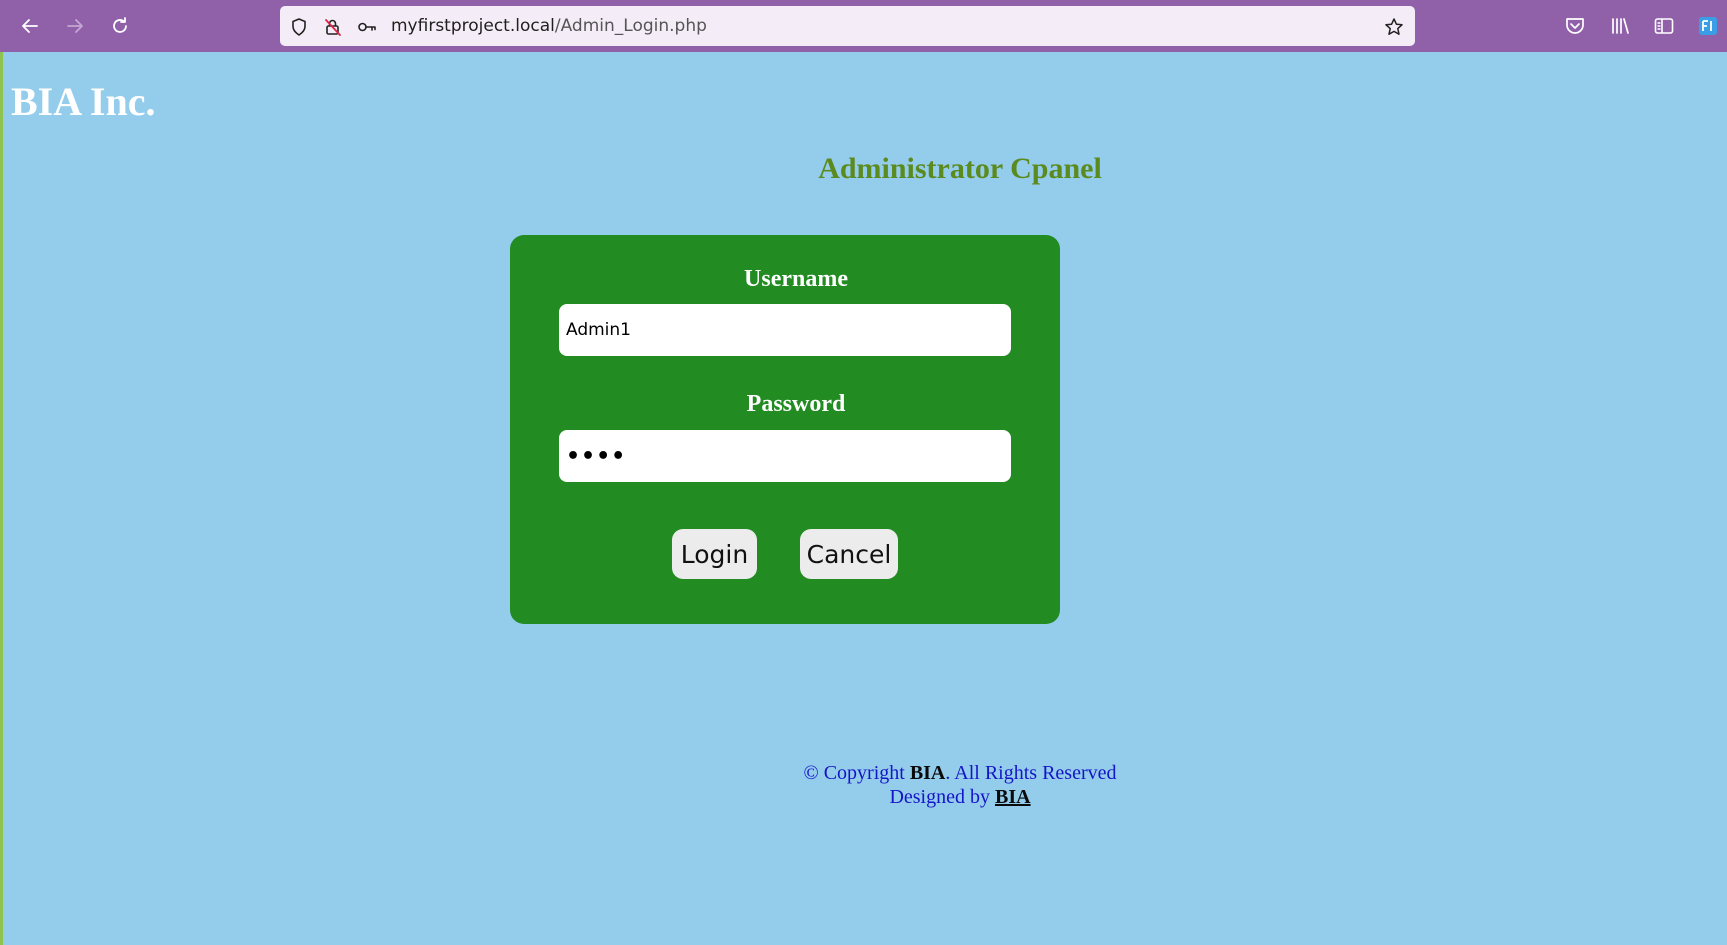 Image resolution: width=1727 pixels, height=945 pixels. What do you see at coordinates (863, 797) in the screenshot?
I see `footer-designed-by: Designed by BIA` at bounding box center [863, 797].